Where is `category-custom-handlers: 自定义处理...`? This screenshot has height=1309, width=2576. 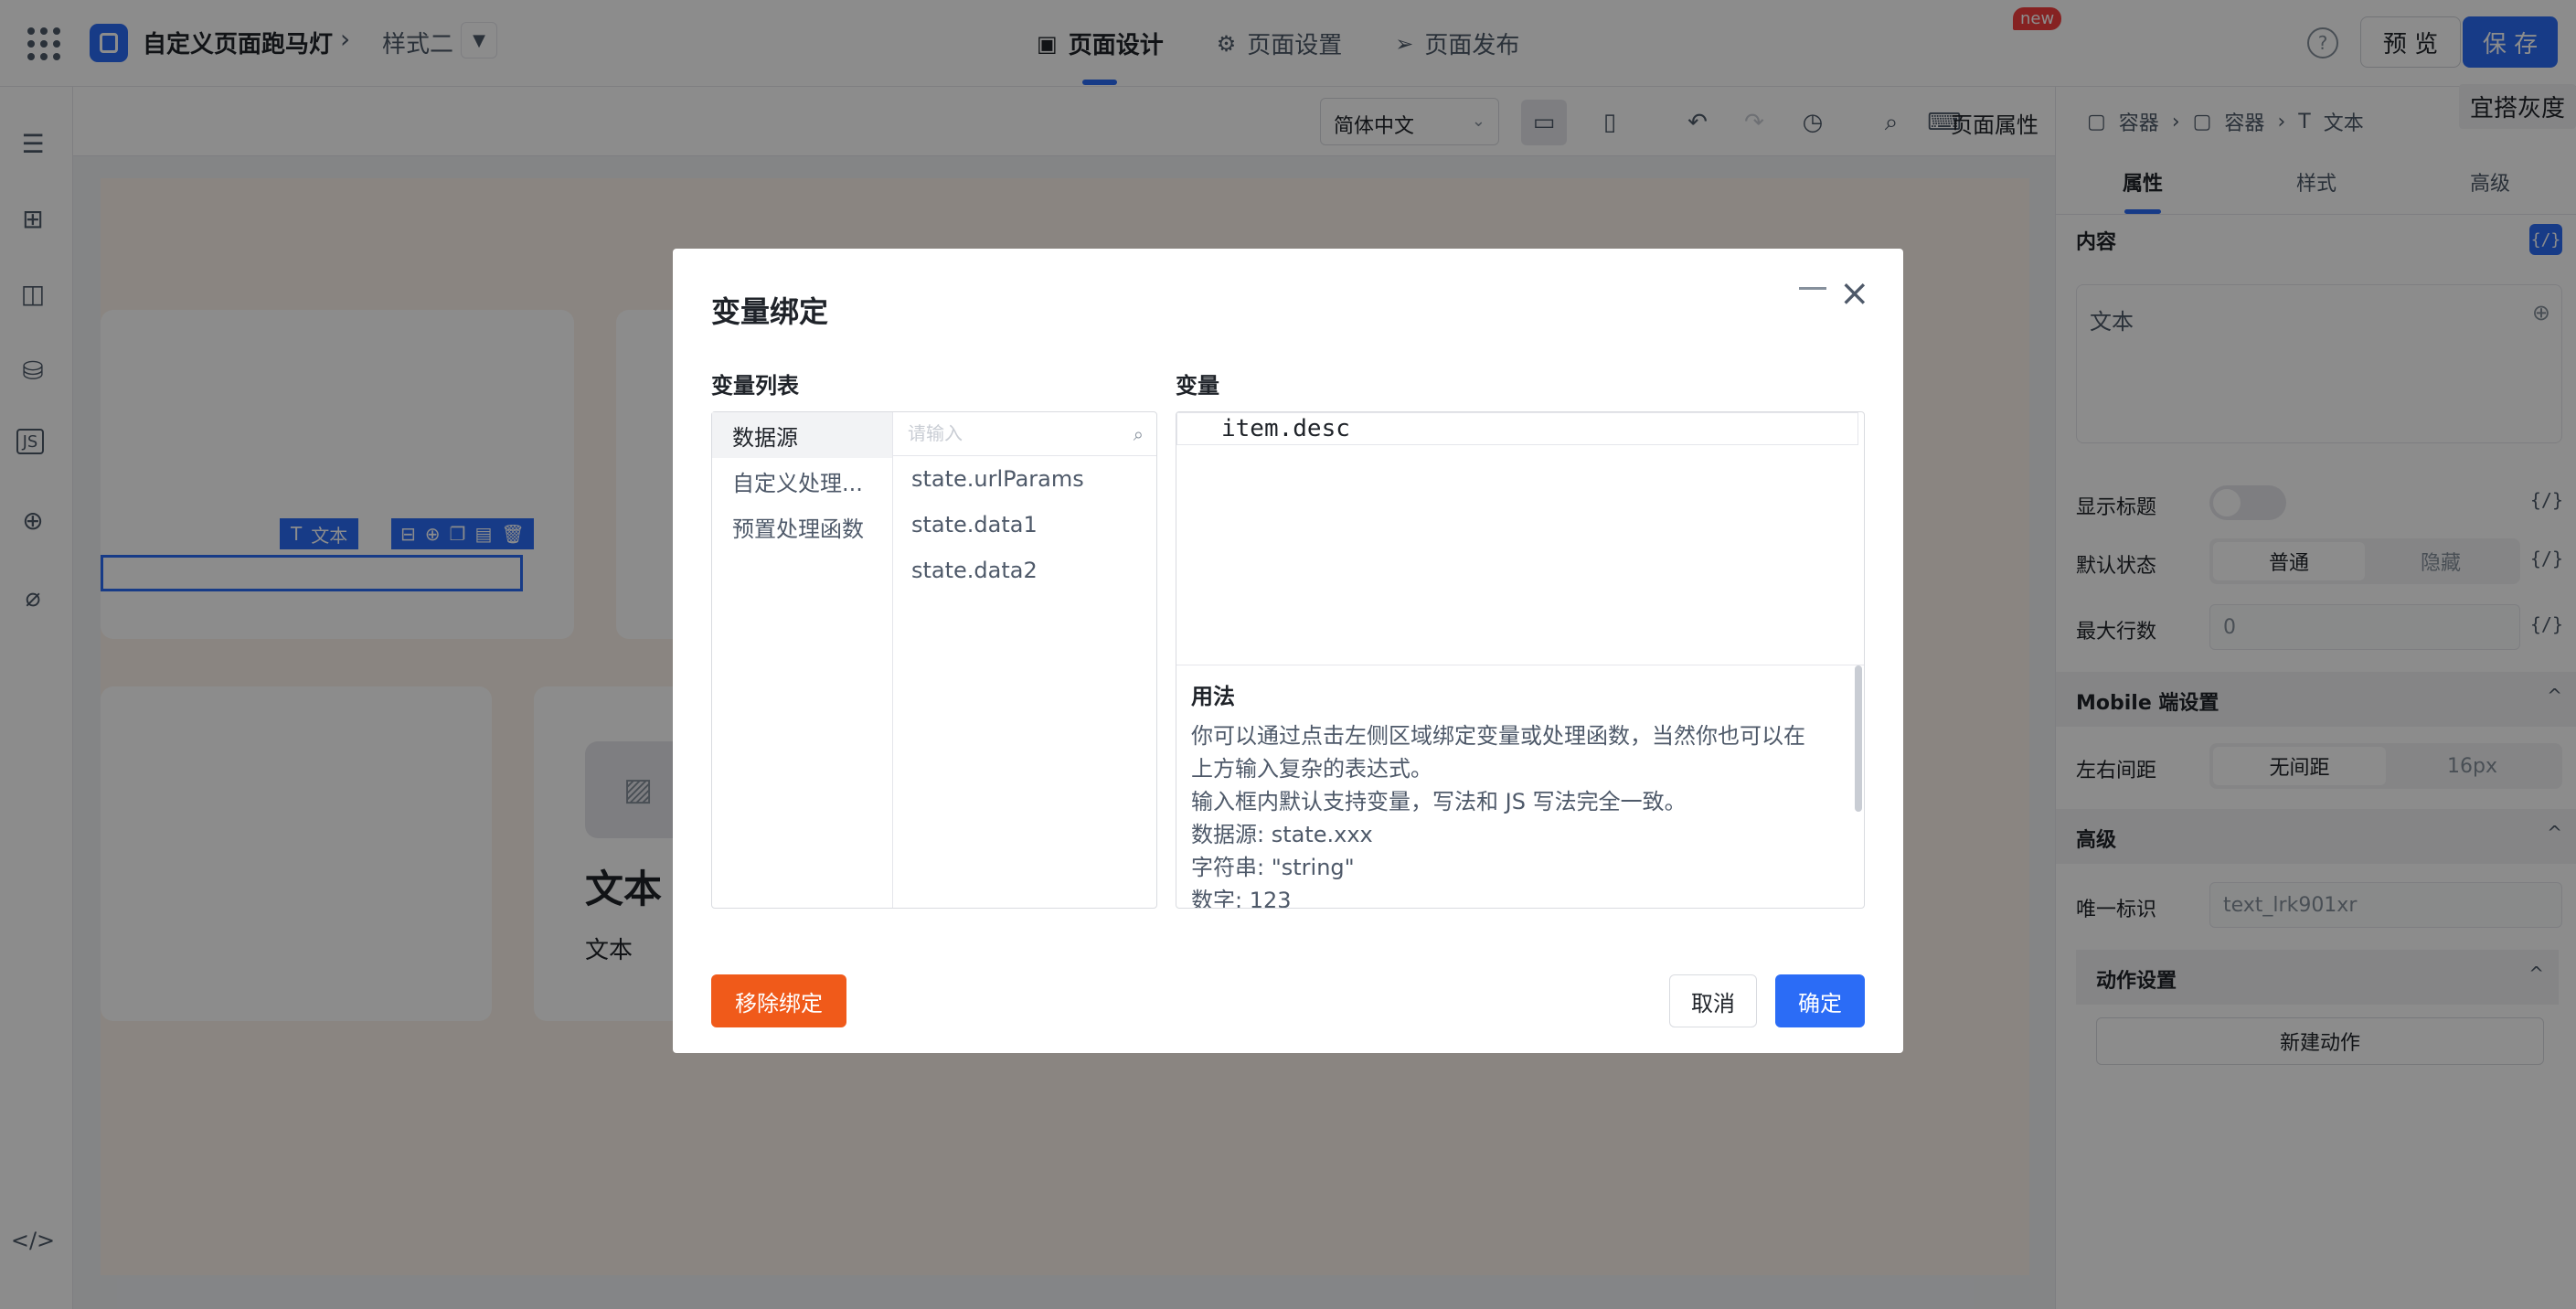
category-custom-handlers: 自定义处理... is located at coordinates (802, 481).